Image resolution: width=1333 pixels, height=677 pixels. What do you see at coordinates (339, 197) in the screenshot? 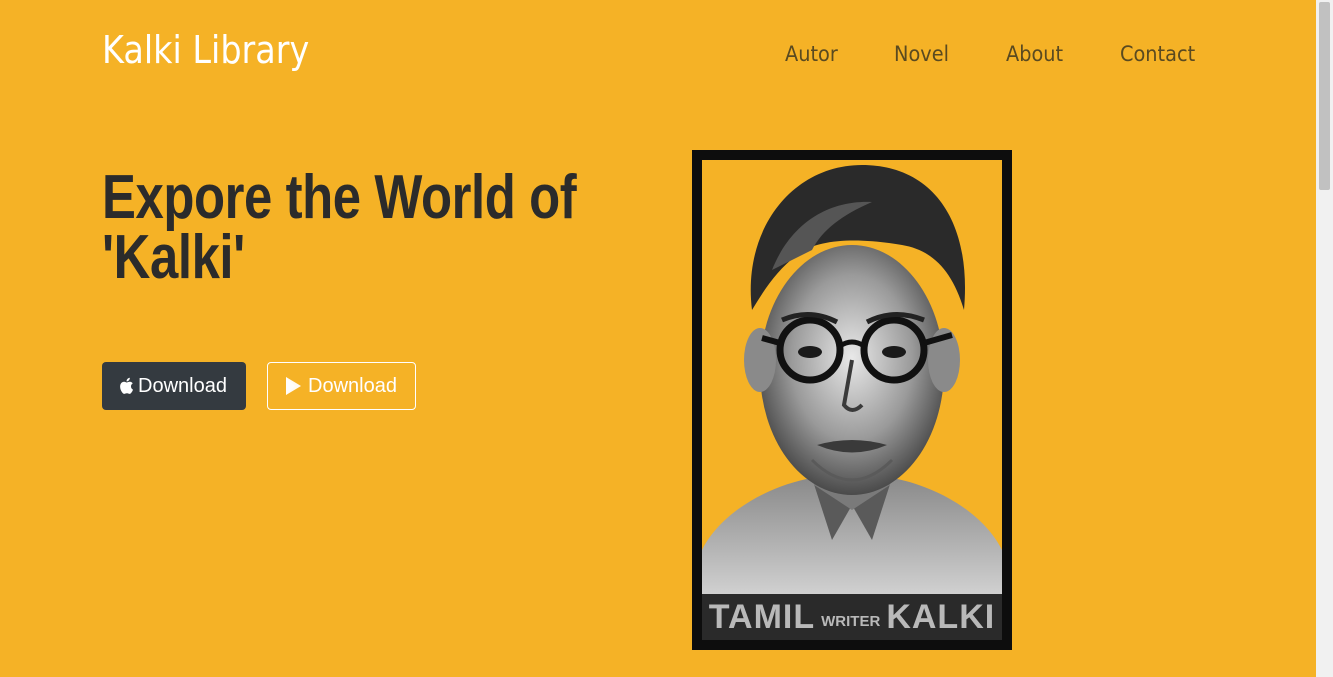
I see `hero-title-line-1: Expore the World of` at bounding box center [339, 197].